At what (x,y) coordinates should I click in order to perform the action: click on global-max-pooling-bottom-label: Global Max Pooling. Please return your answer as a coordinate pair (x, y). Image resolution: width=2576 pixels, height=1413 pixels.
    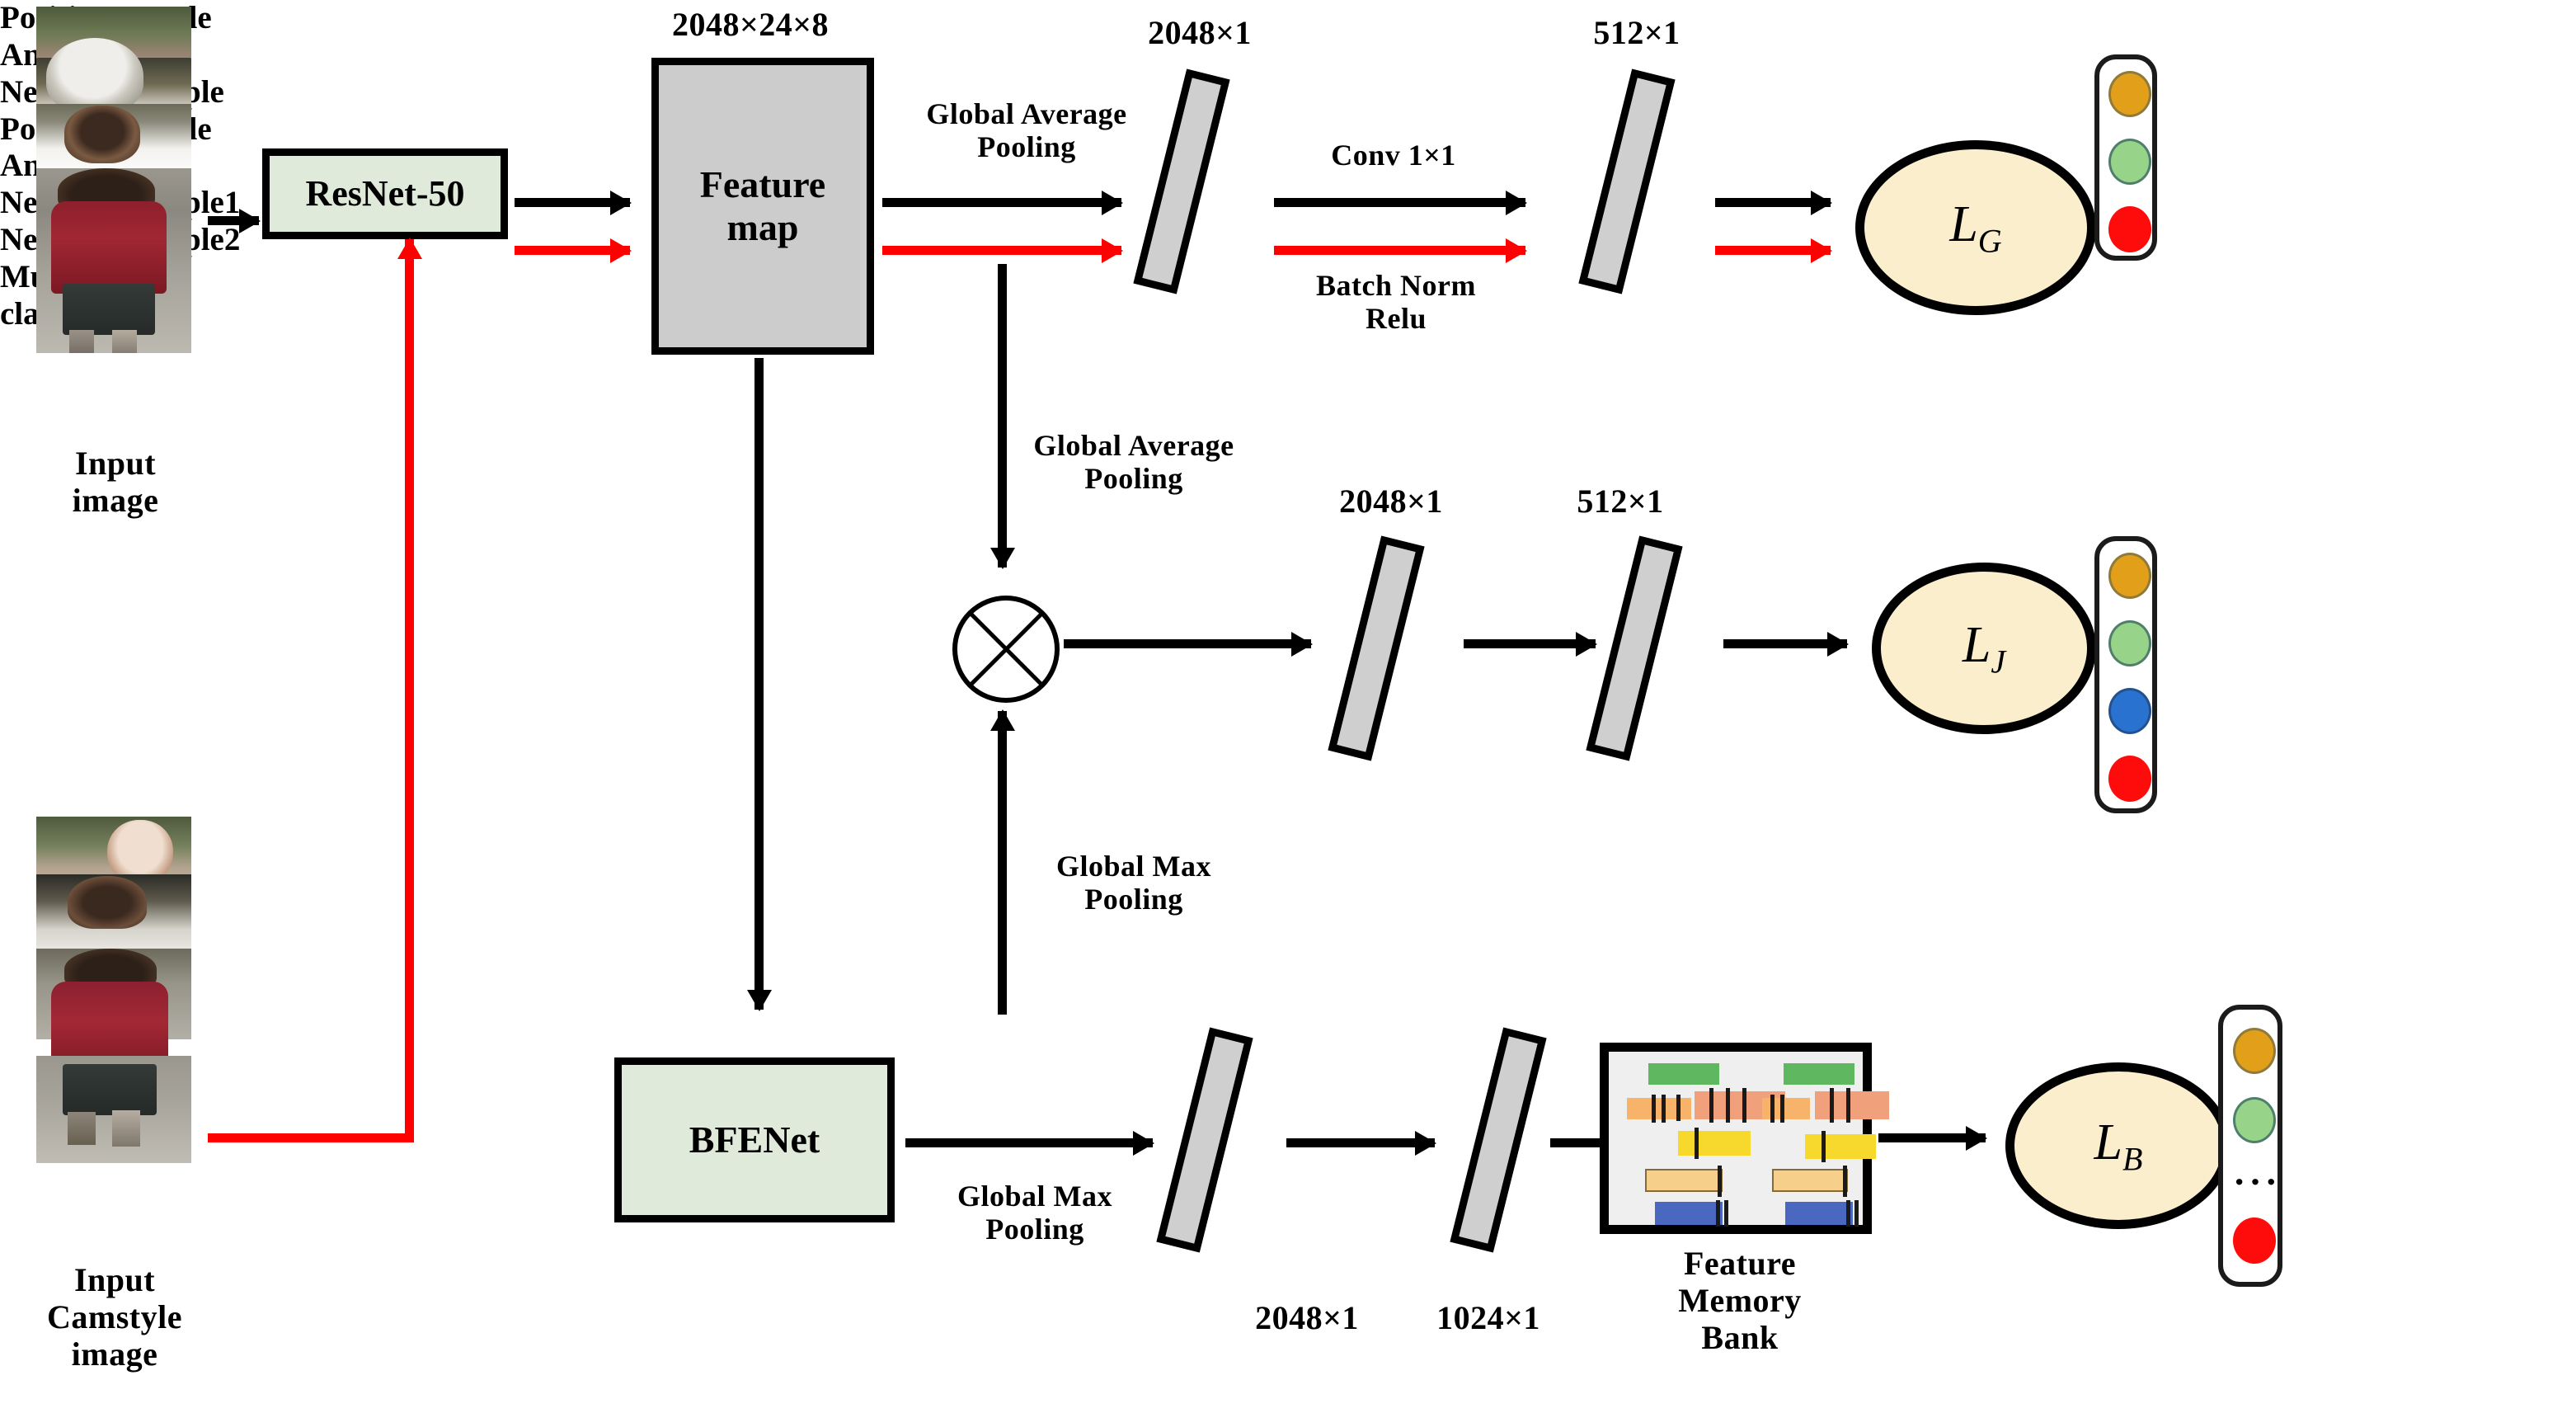
    Looking at the image, I should click on (1034, 1213).